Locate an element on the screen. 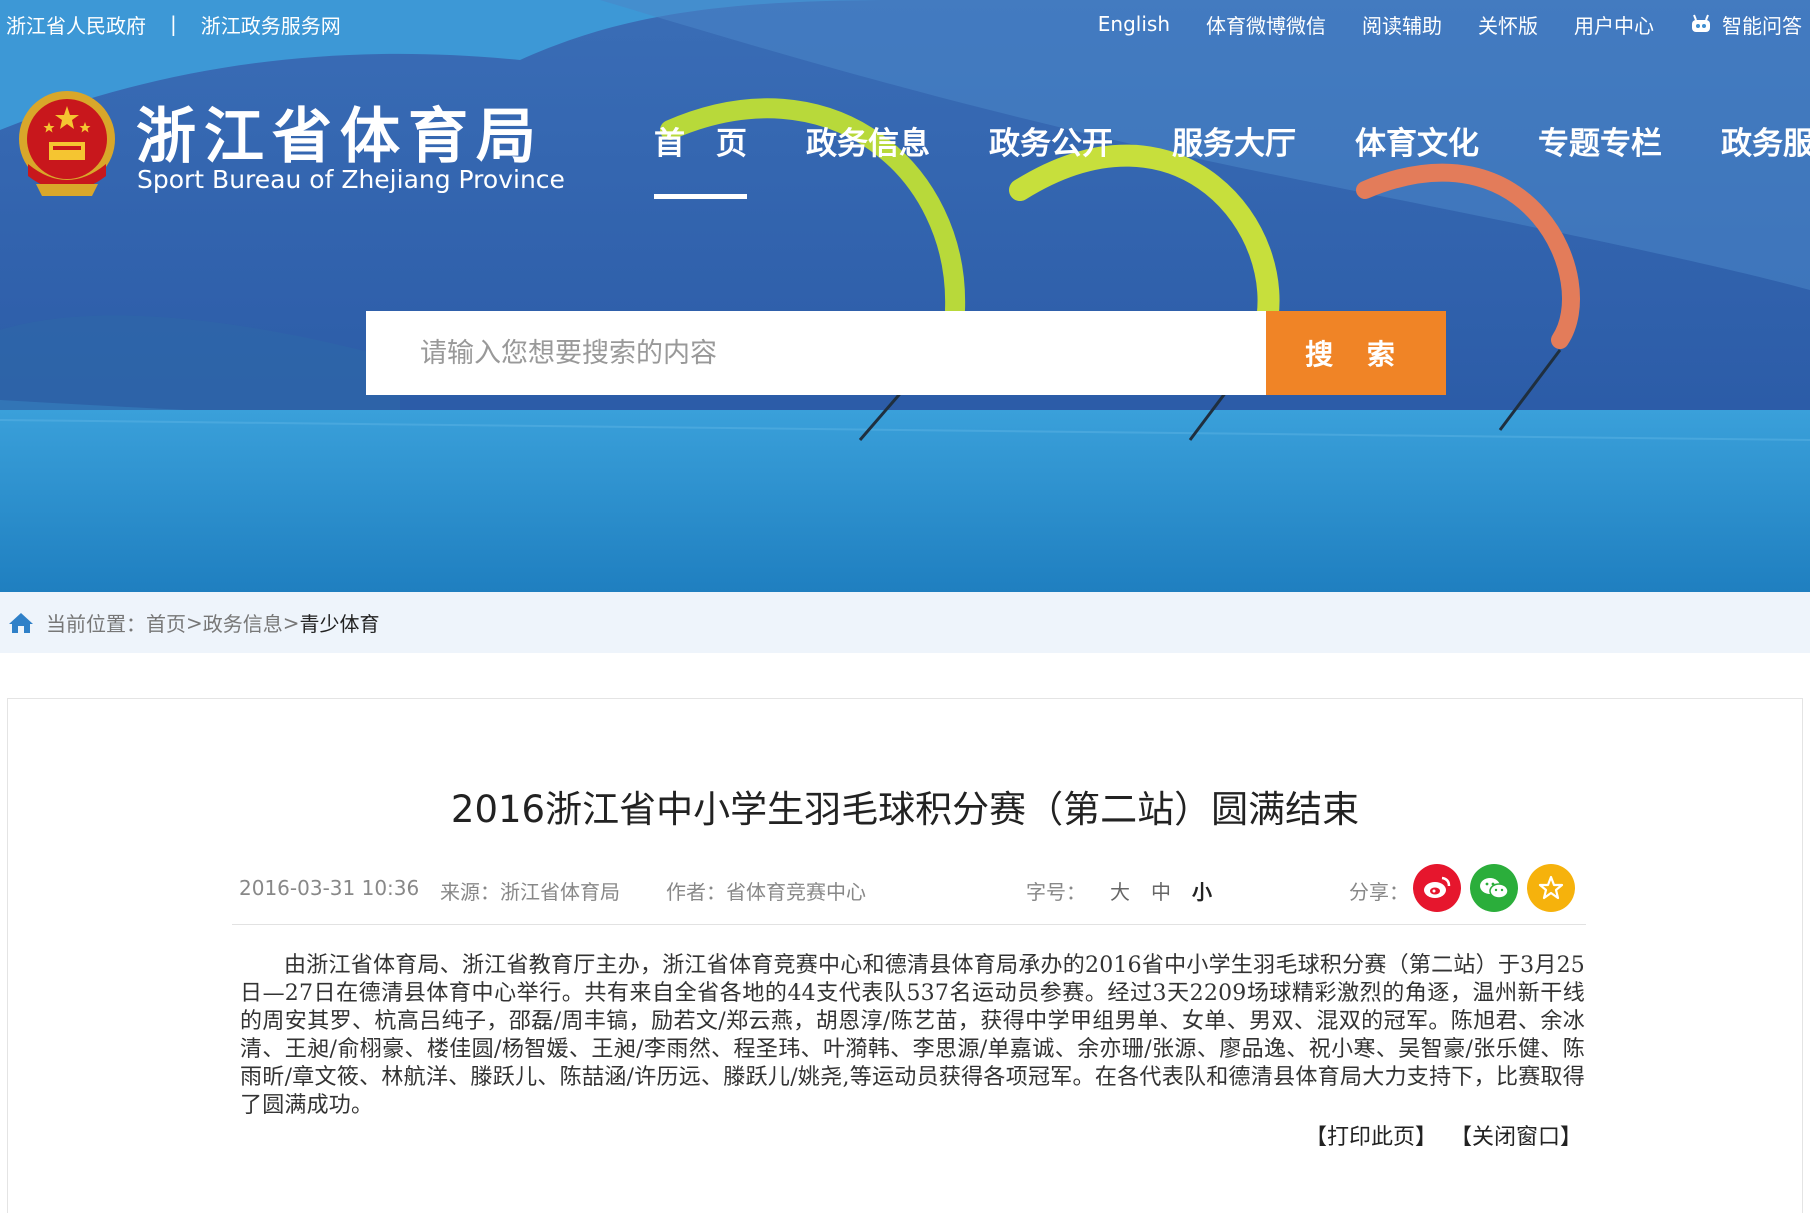 The width and height of the screenshot is (1810, 1213). link-care-version: 关怀版 is located at coordinates (1508, 24).